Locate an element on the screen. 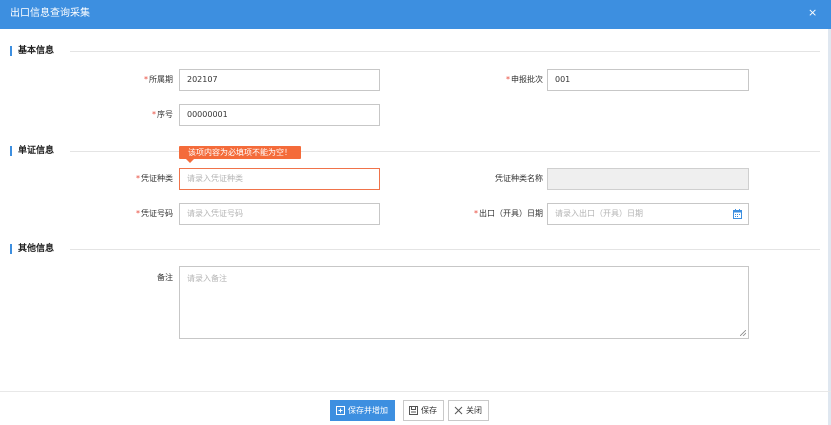 This screenshot has height=425, width=831. remark-label: 备注 is located at coordinates (165, 277).